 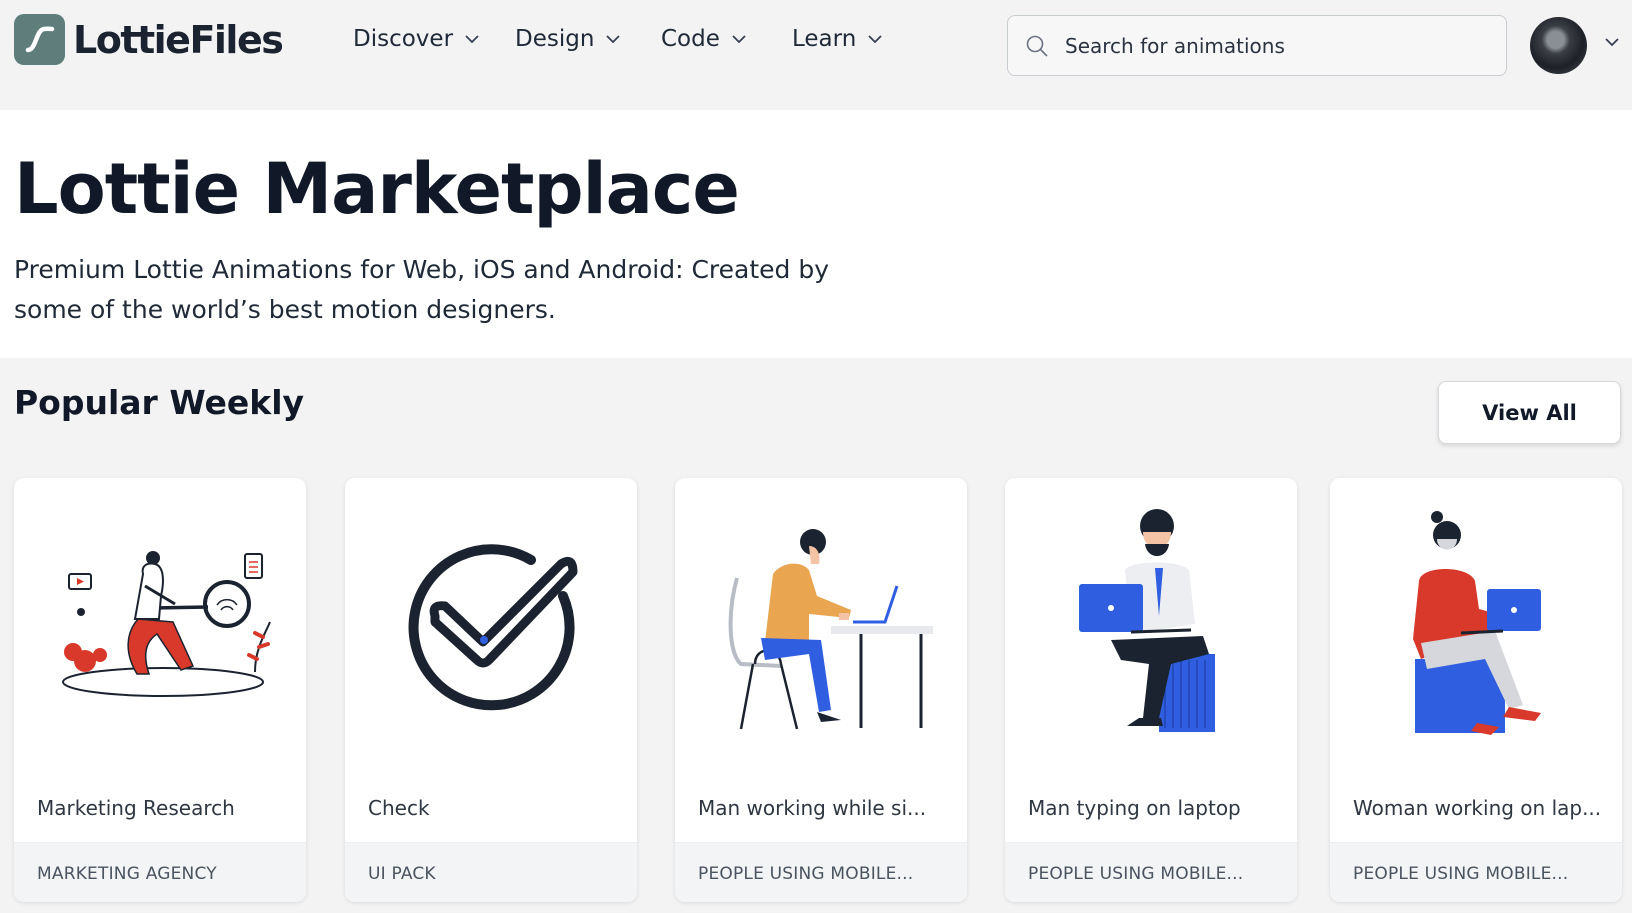 I want to click on lottiefiles-logo: LottieFiles, so click(x=149, y=39).